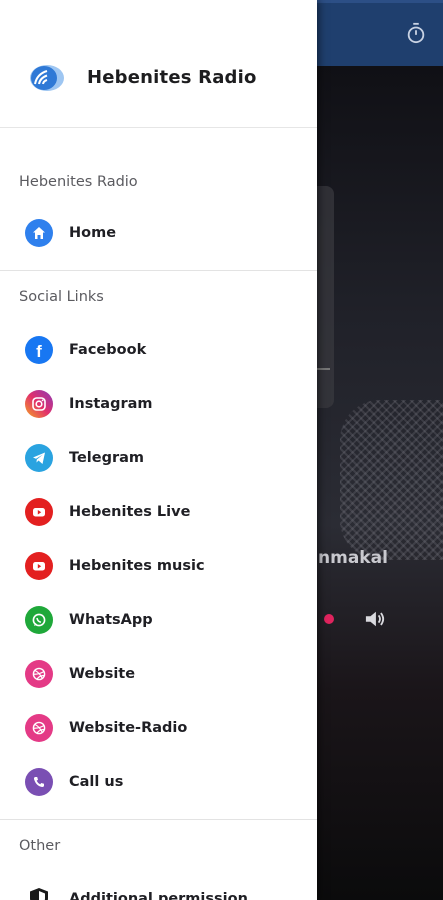  I want to click on home-icon, so click(39, 233).